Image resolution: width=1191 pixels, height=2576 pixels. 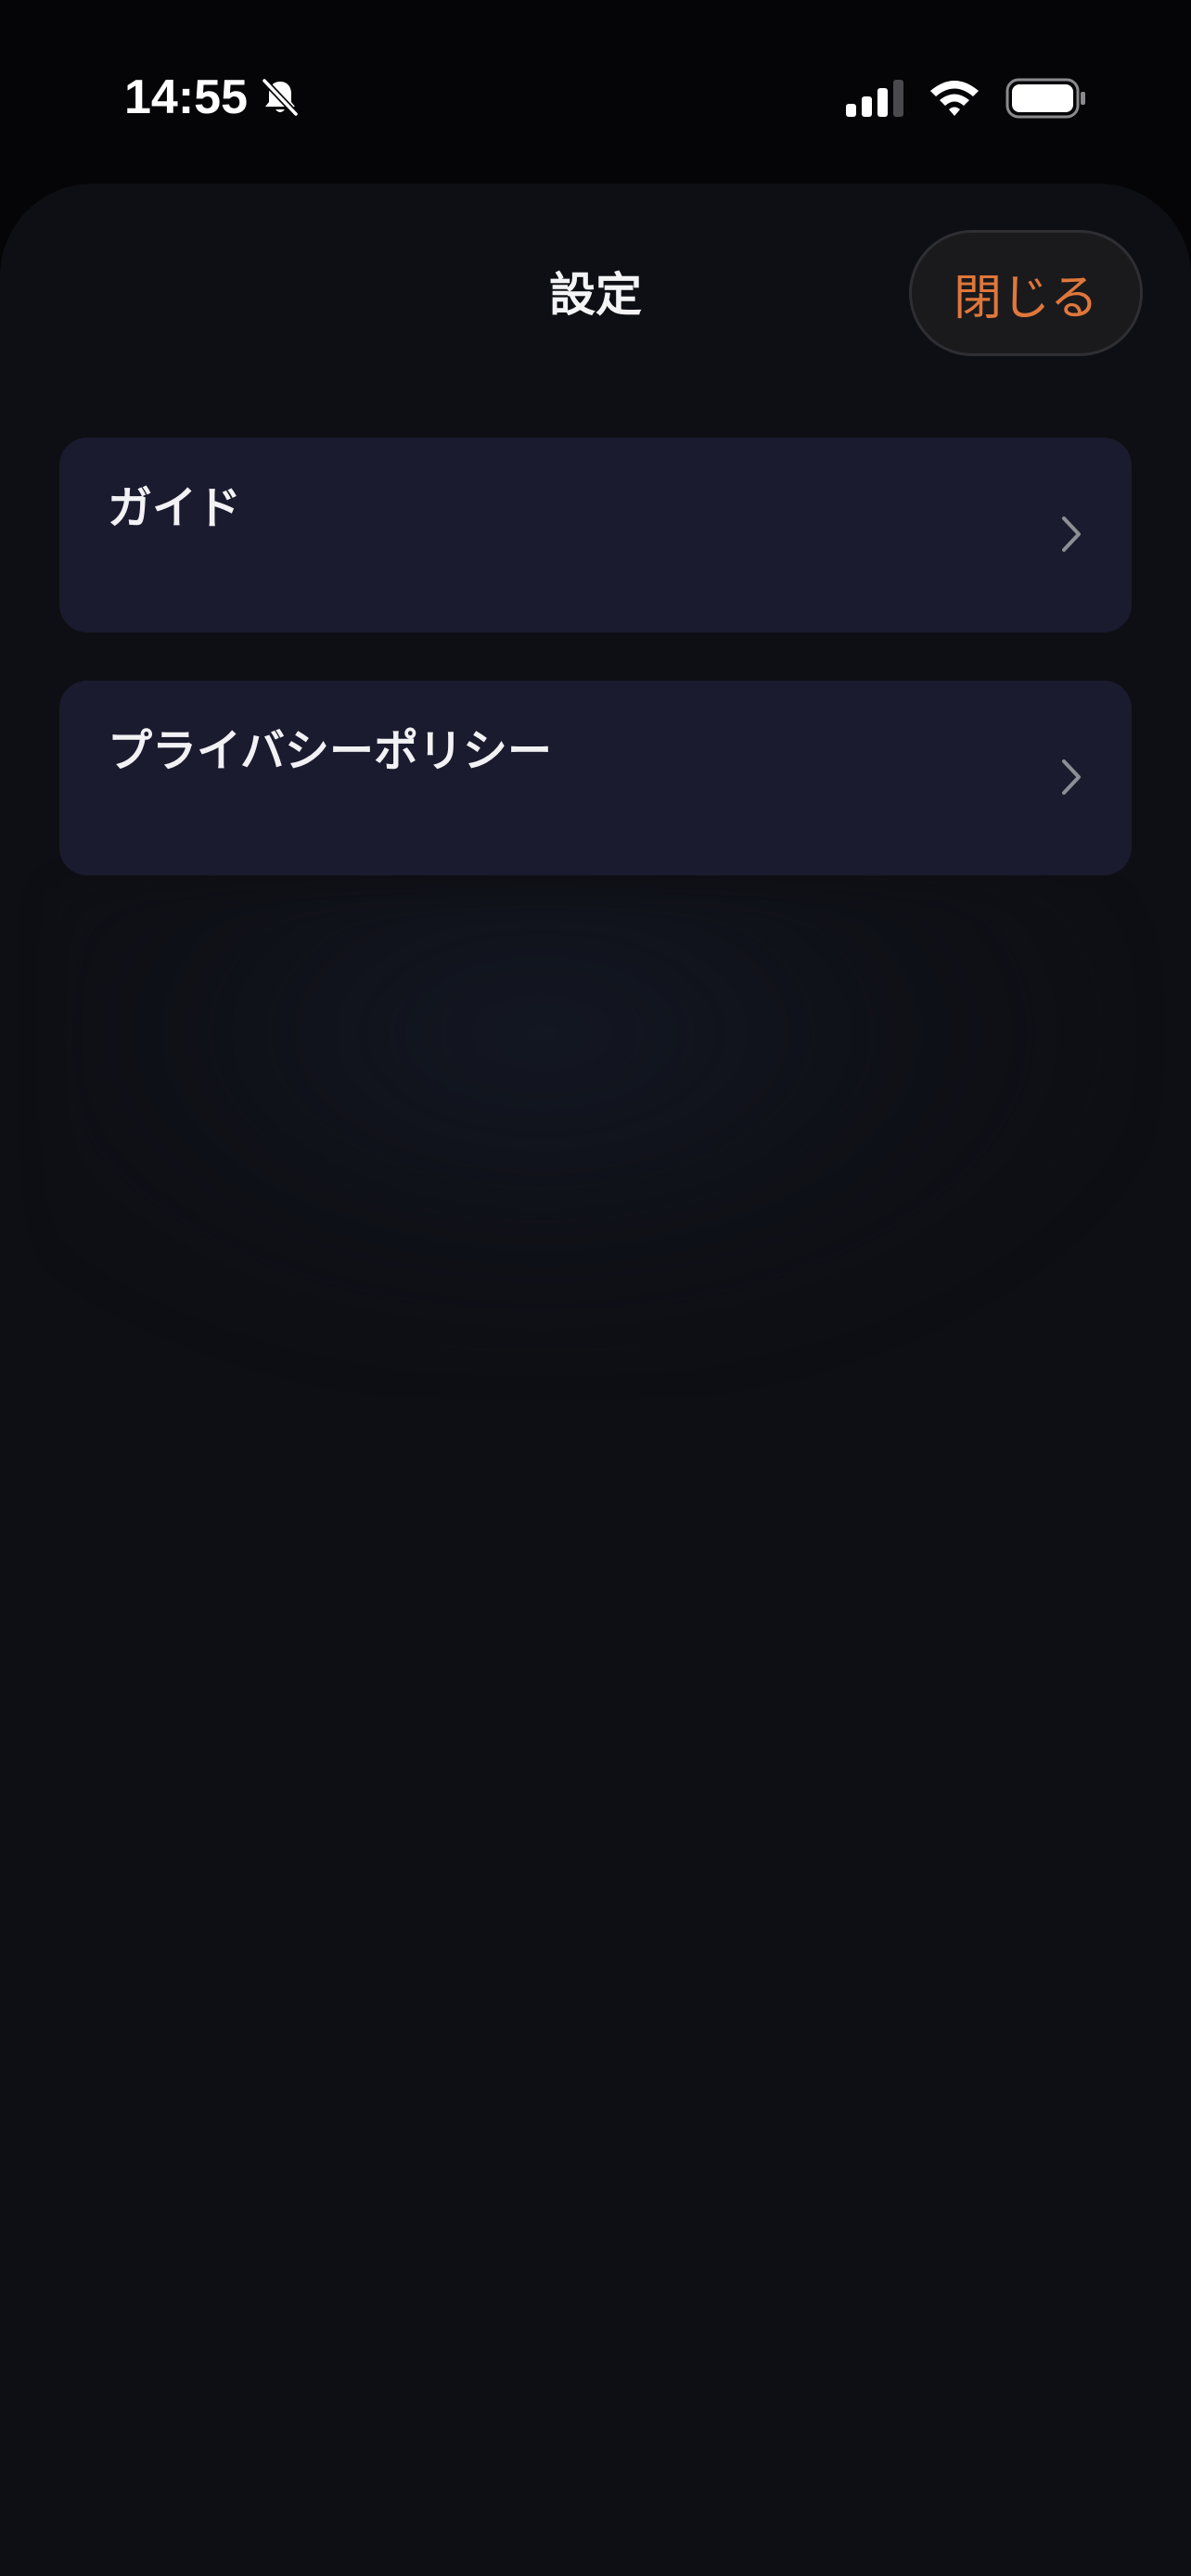 What do you see at coordinates (595, 535) in the screenshot?
I see `menu-item-guide: ガイド` at bounding box center [595, 535].